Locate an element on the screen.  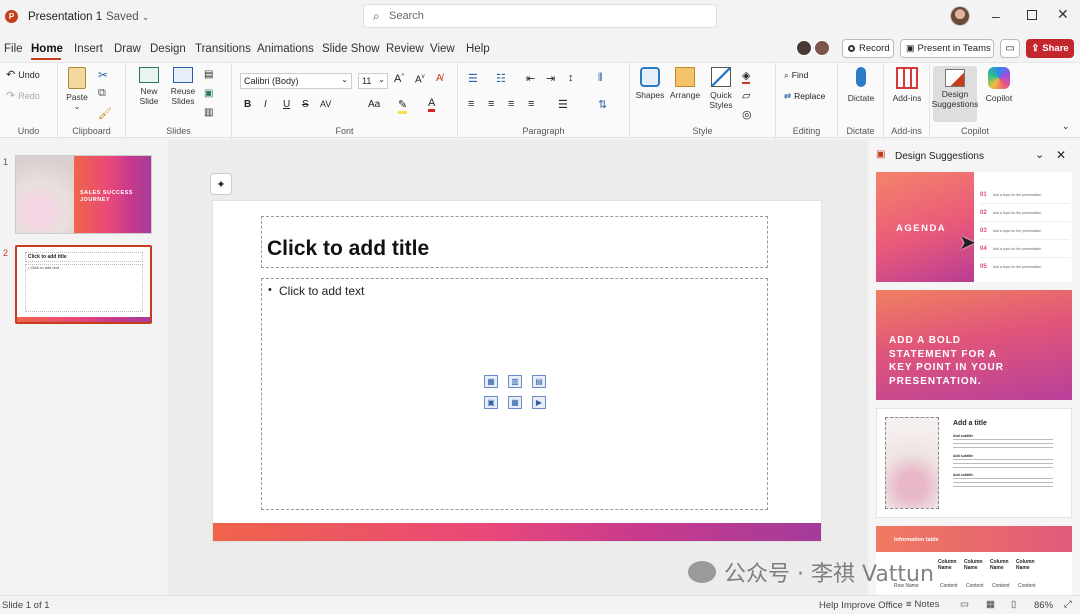
copilot-slide-button: ✦ is located at coordinates (221, 184).